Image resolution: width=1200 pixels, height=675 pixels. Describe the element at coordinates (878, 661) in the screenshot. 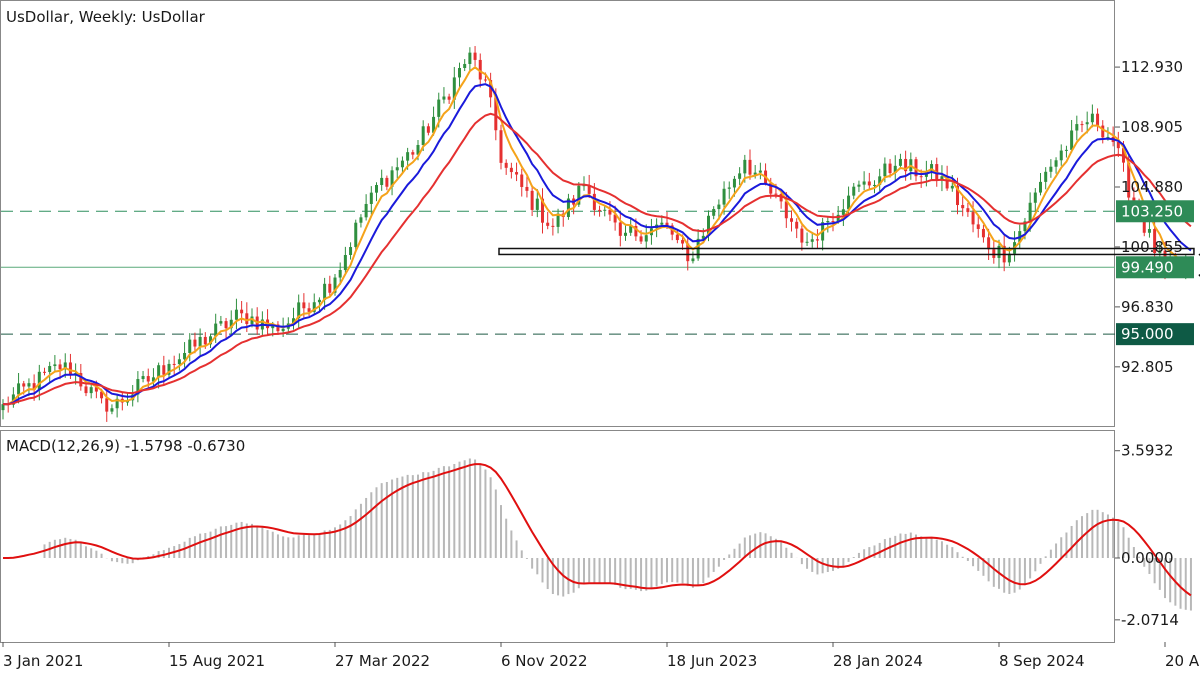

I see `date-tick-label: 28 Jan 2024` at that location.